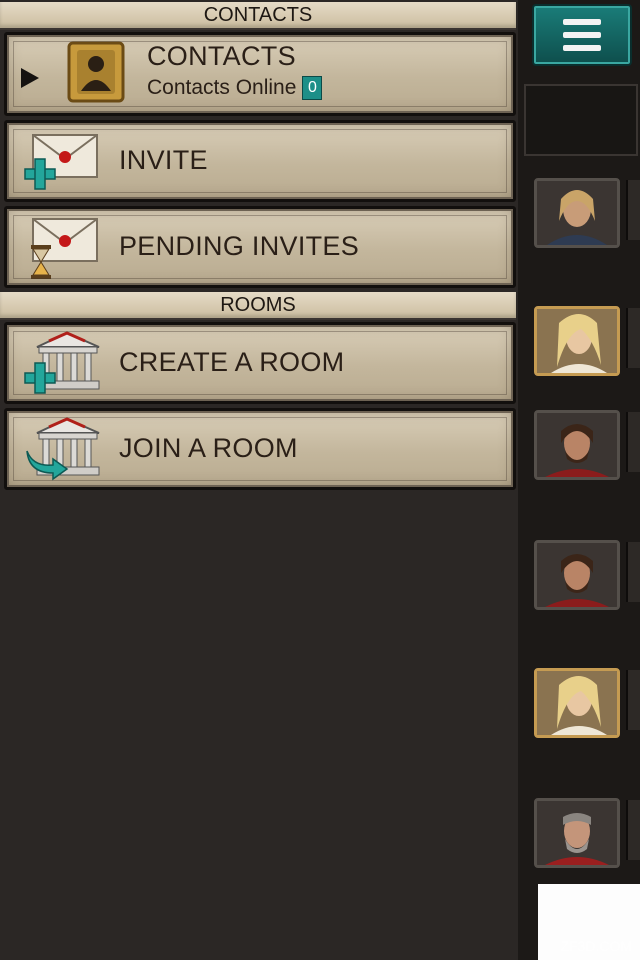 The height and width of the screenshot is (960, 640). I want to click on contacts-section-header: CONTACTS, so click(258, 16).